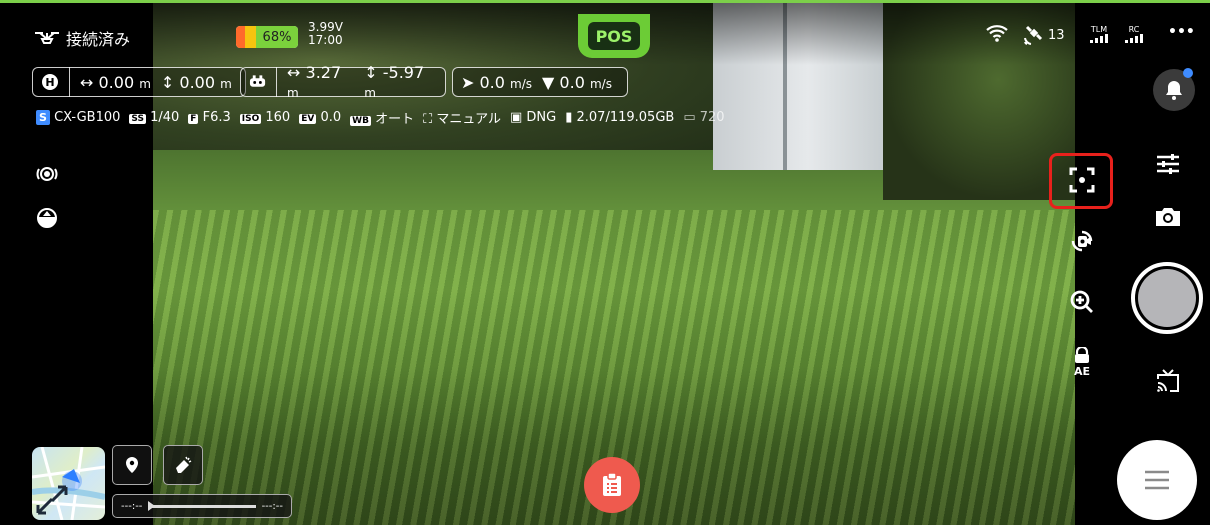  I want to click on notification-dot, so click(1188, 73).